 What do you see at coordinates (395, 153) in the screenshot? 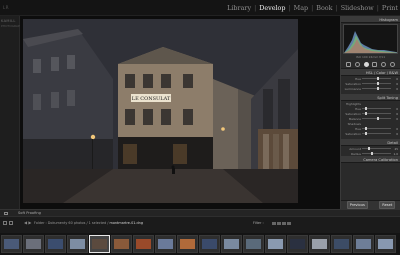
I see `slider-value: 1.0` at bounding box center [395, 153].